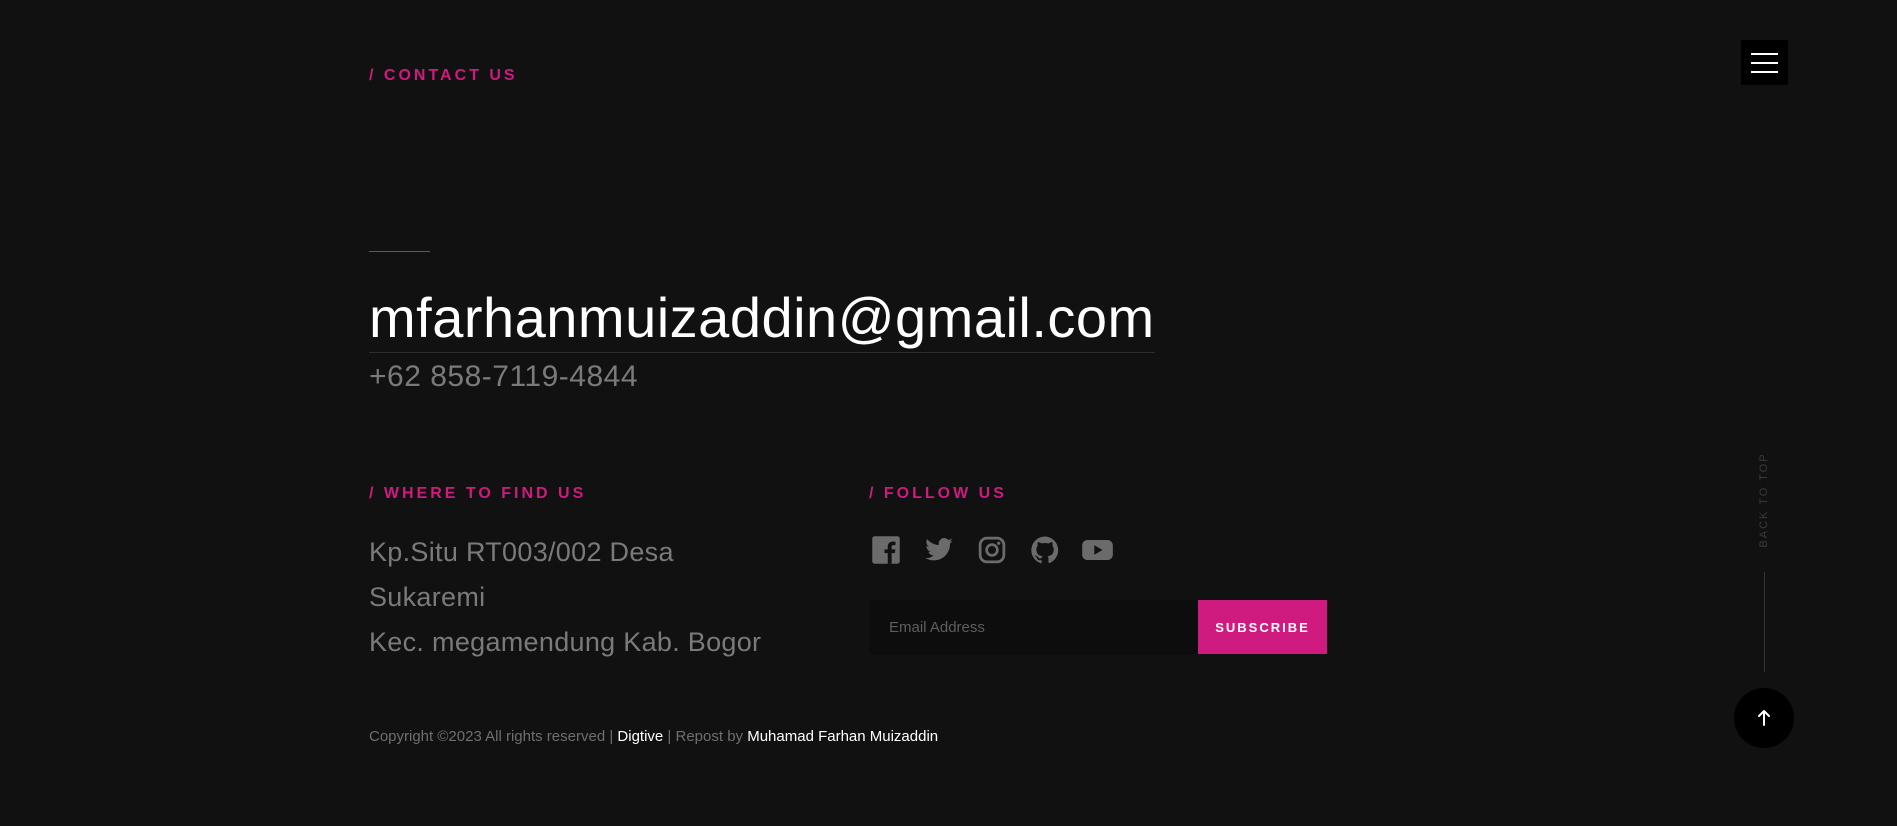 The image size is (1897, 826). I want to click on newsletter-email-input, so click(1033, 627).